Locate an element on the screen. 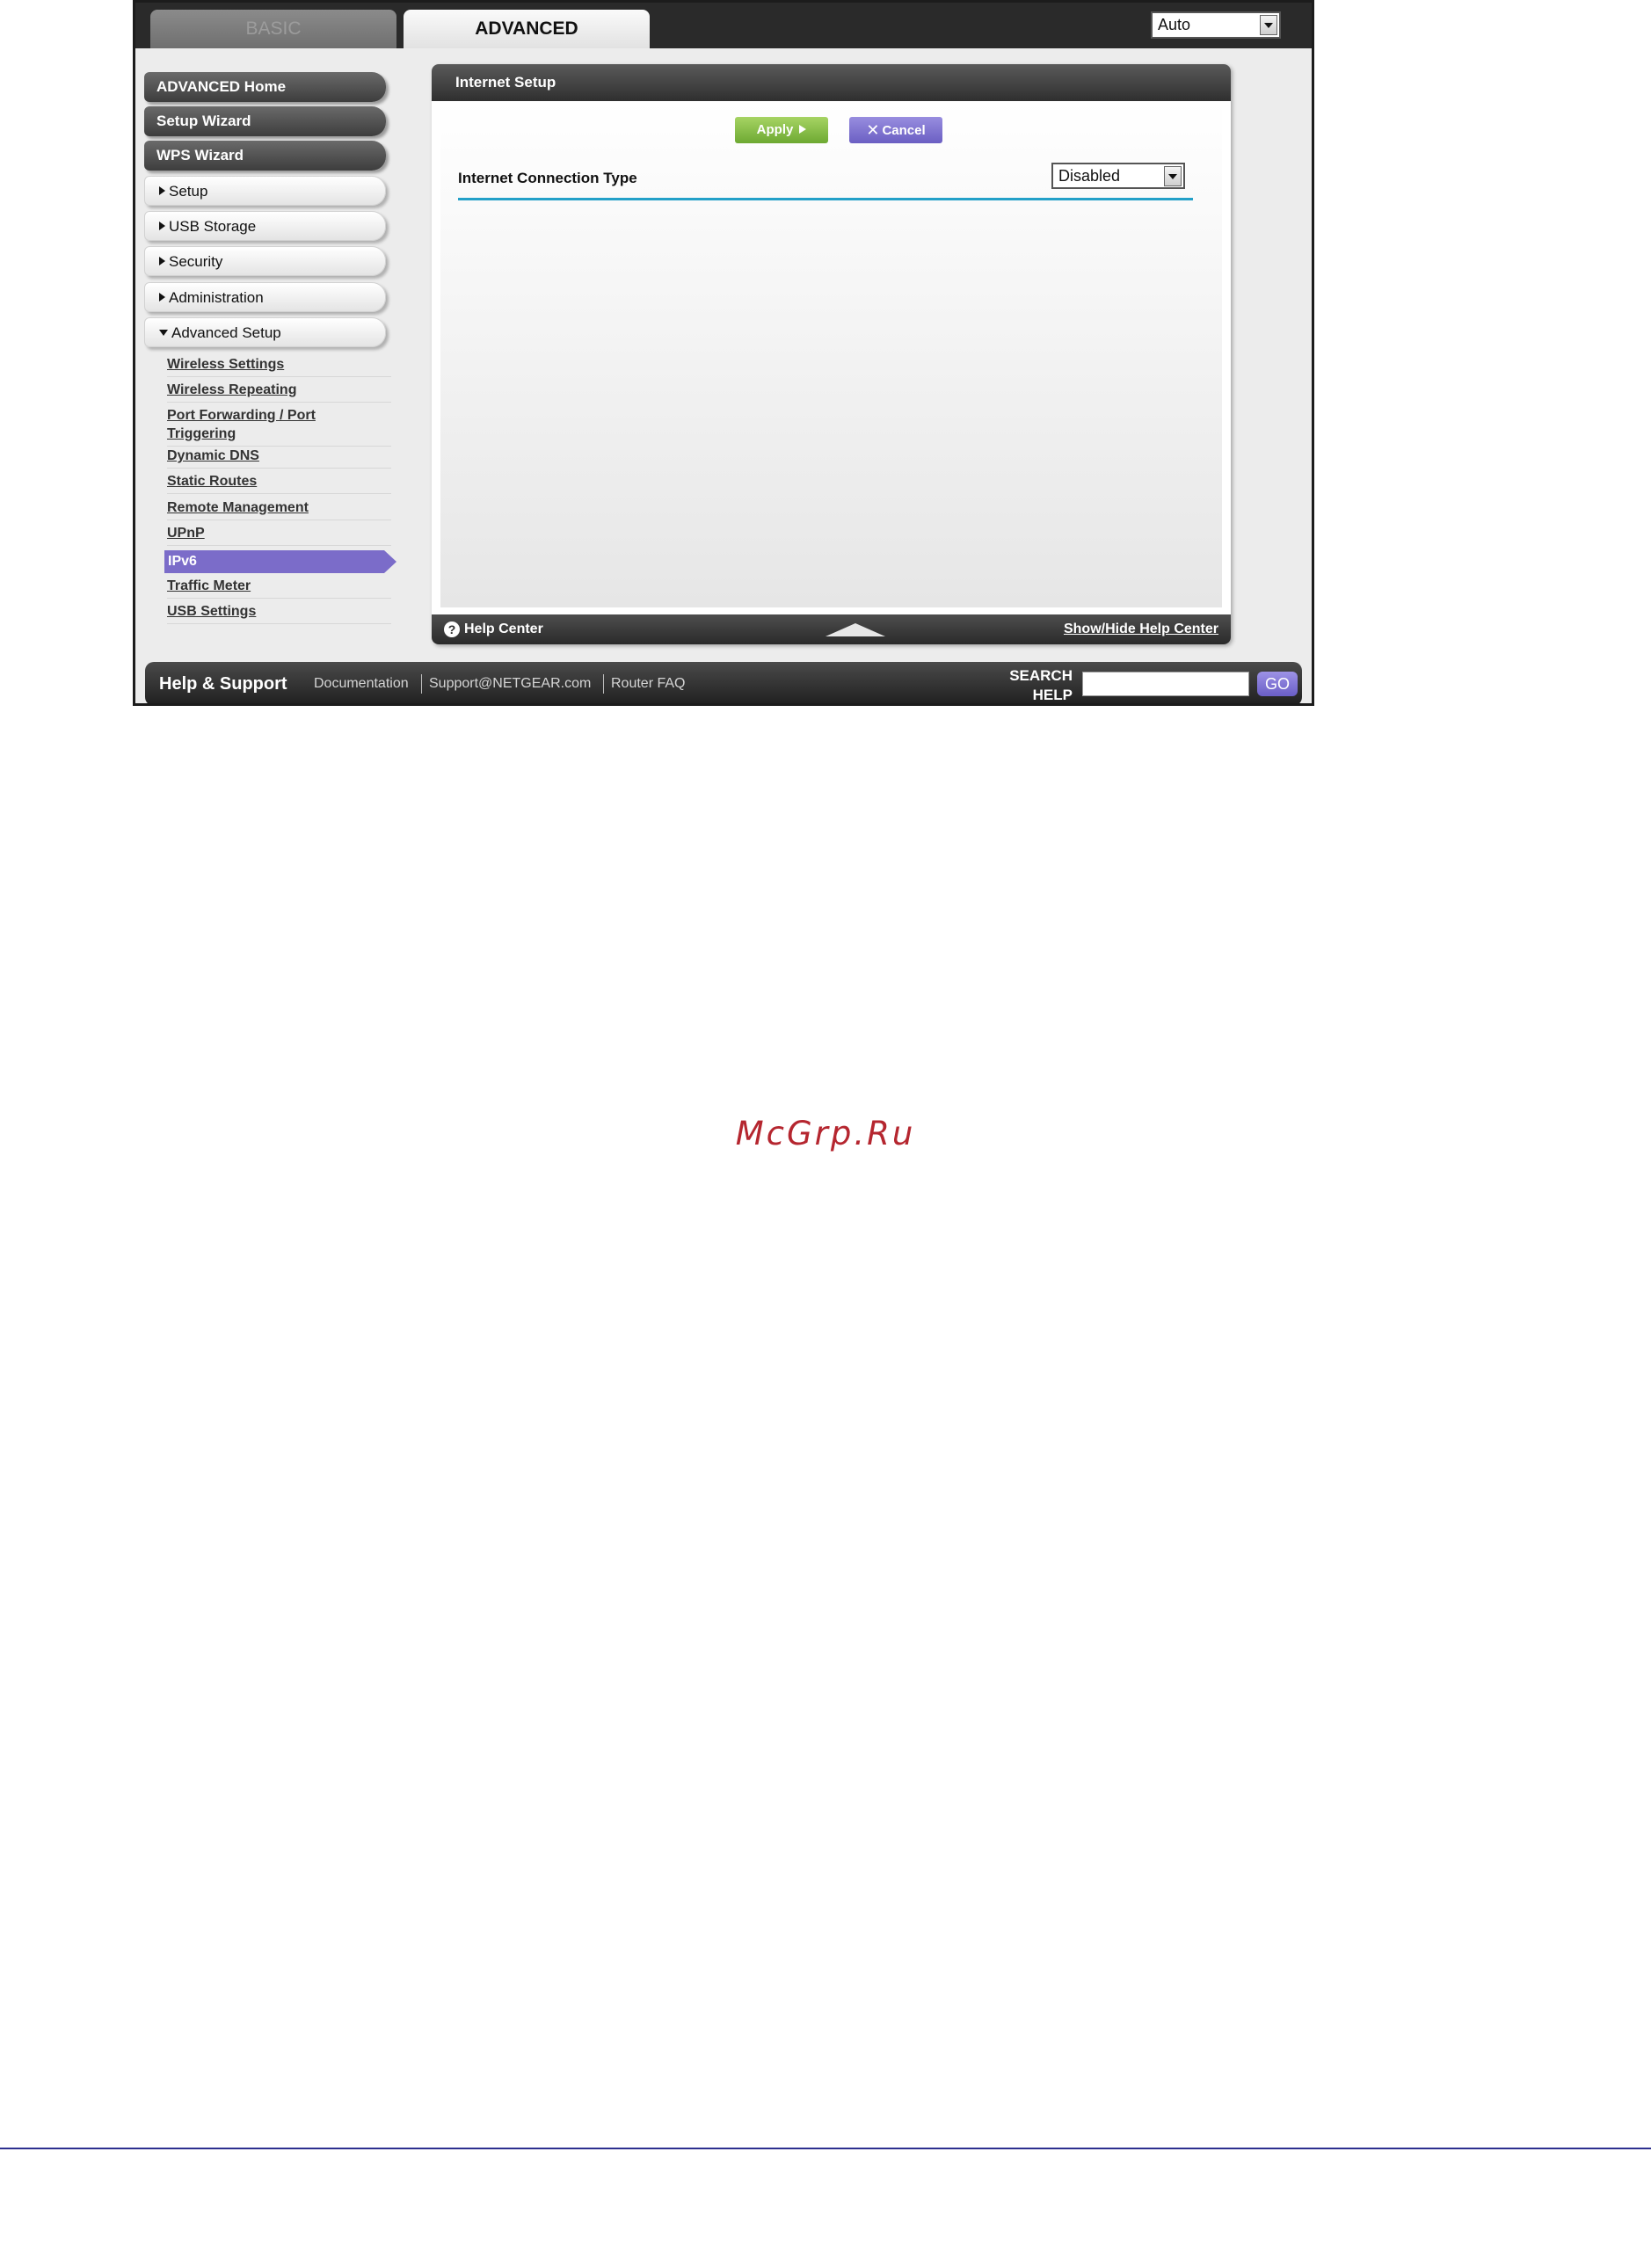 The image size is (1651, 2268). sidebar-item-usb-settings: USB Settings is located at coordinates (279, 613).